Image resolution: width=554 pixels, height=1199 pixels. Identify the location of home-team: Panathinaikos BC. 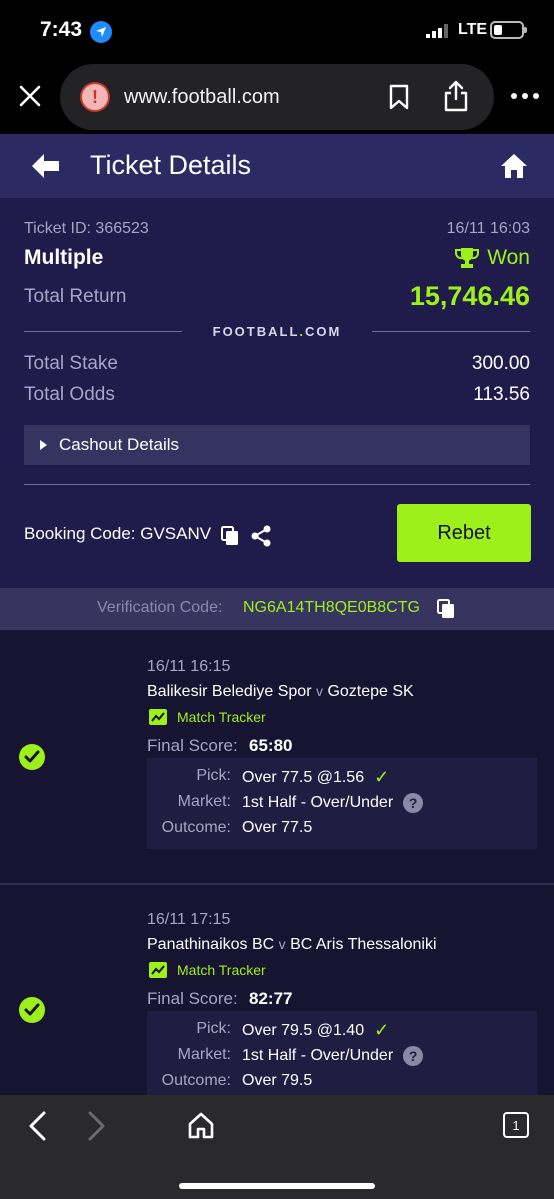
(211, 944).